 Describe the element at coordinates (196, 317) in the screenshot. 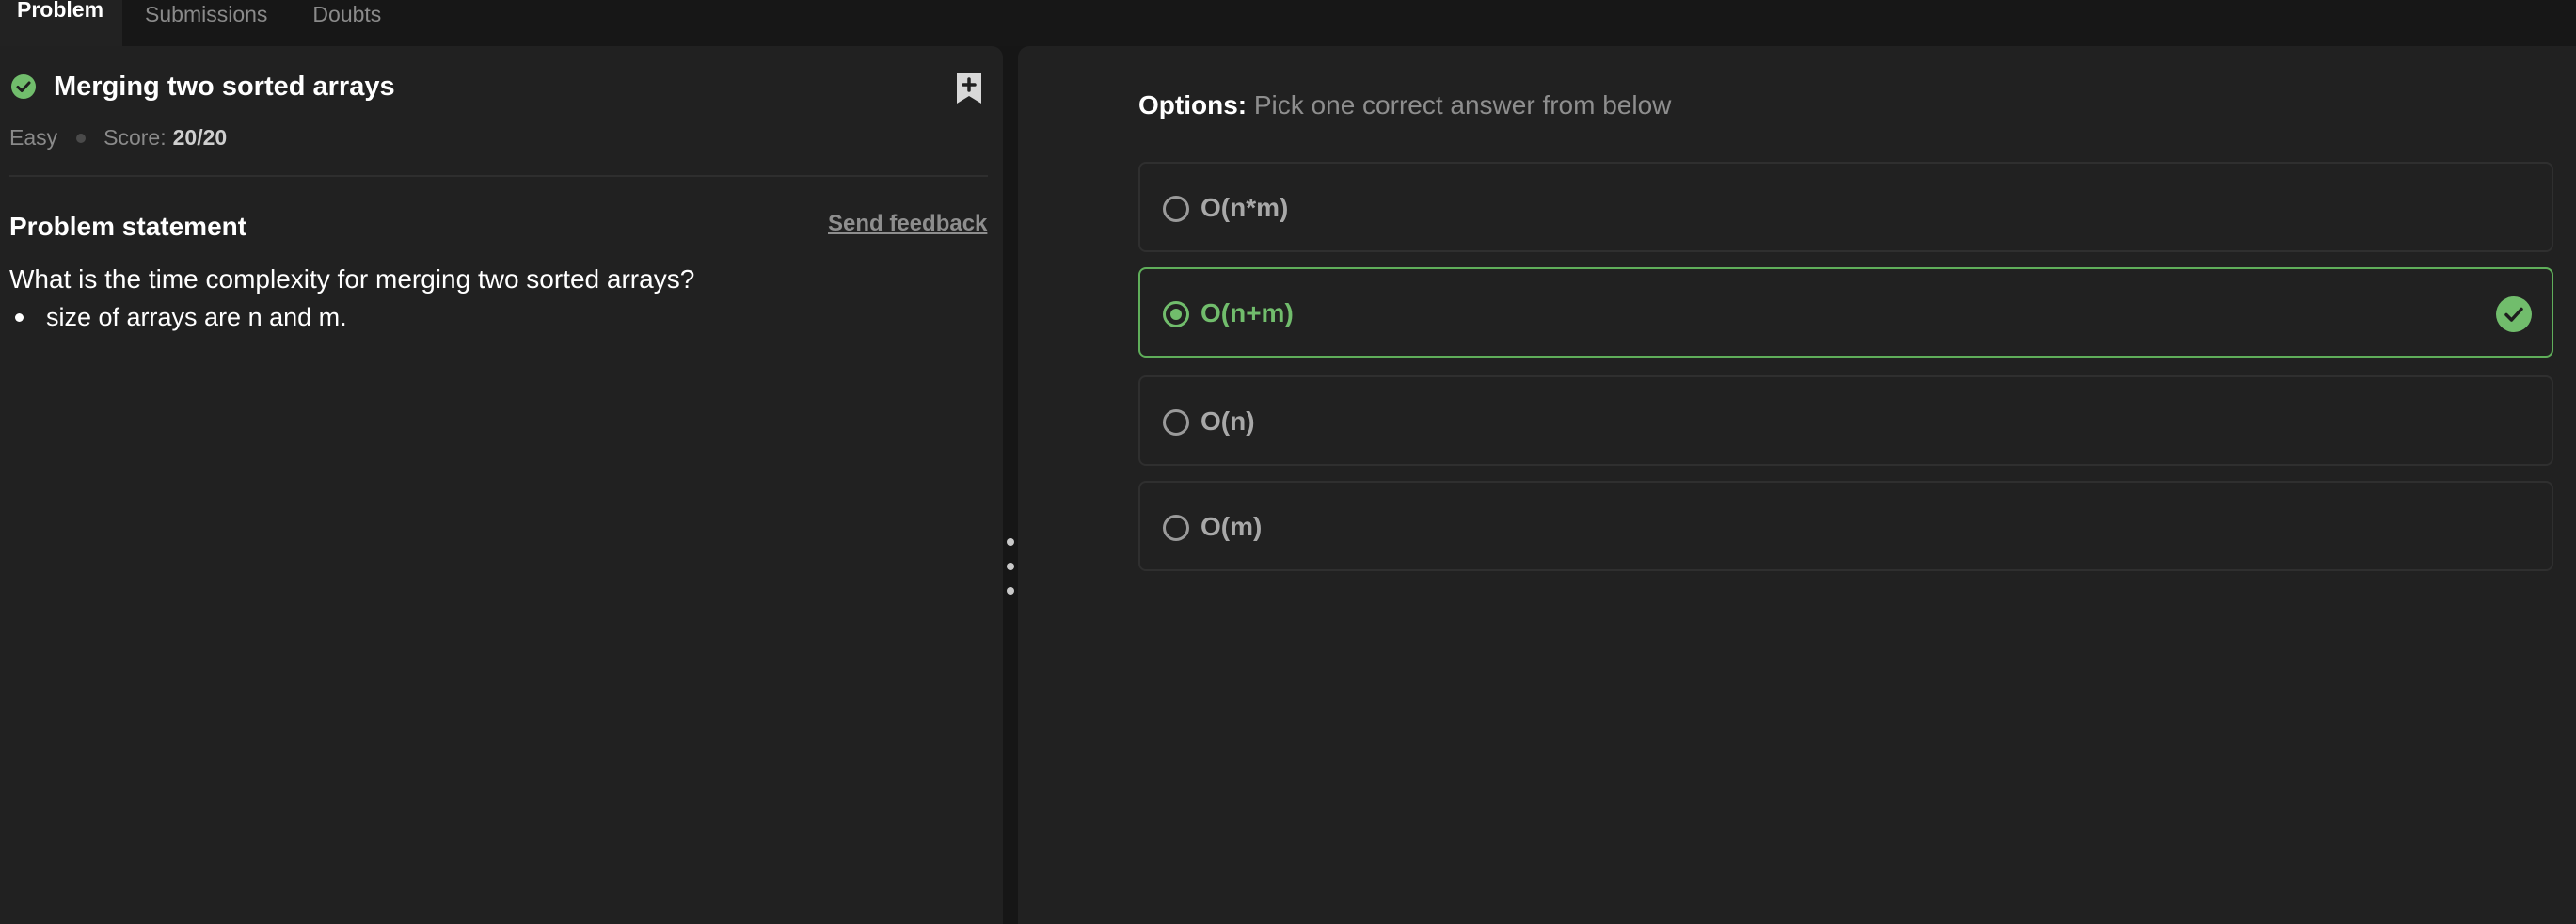

I see `list-item-text: size of arrays are n and m.` at that location.